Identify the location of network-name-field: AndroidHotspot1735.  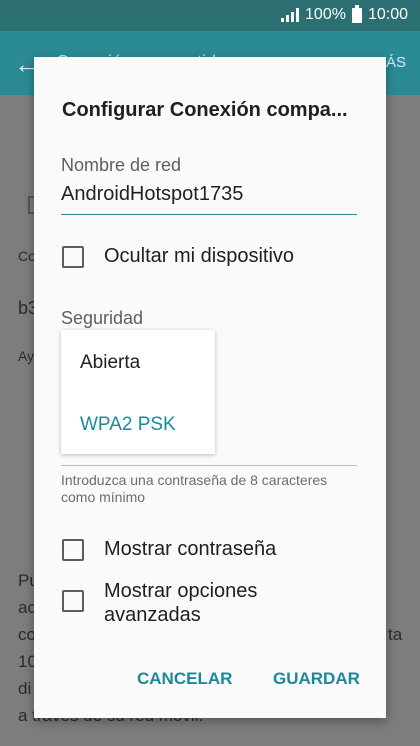
(209, 197).